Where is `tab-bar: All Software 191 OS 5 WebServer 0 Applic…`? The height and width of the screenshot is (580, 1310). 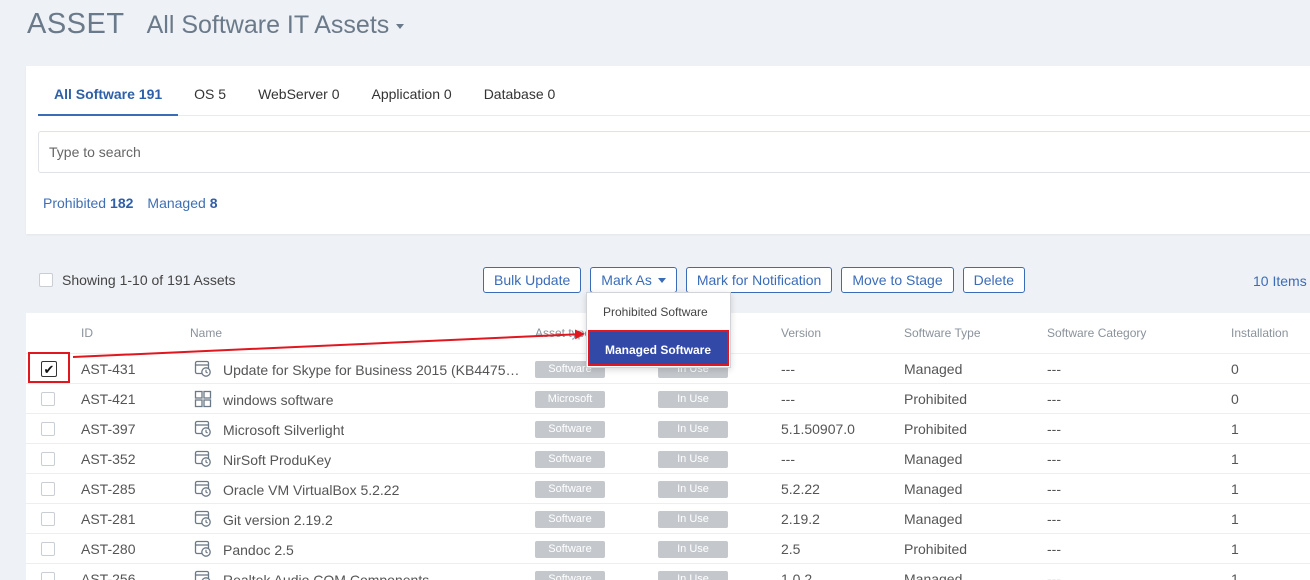 tab-bar: All Software 191 OS 5 WebServer 0 Applic… is located at coordinates (674, 91).